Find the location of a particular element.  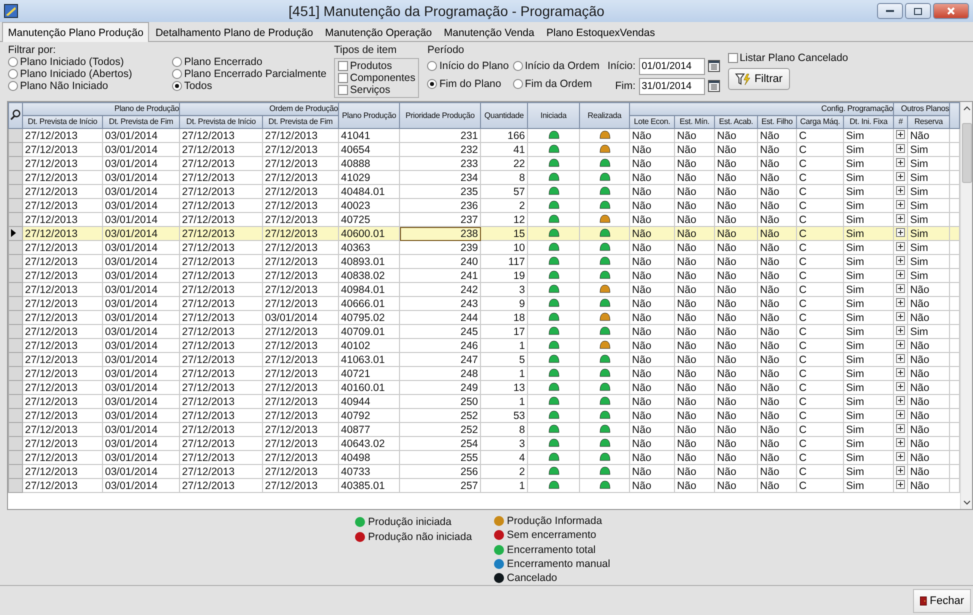

radio-option: Fim da Ordem is located at coordinates (556, 84).